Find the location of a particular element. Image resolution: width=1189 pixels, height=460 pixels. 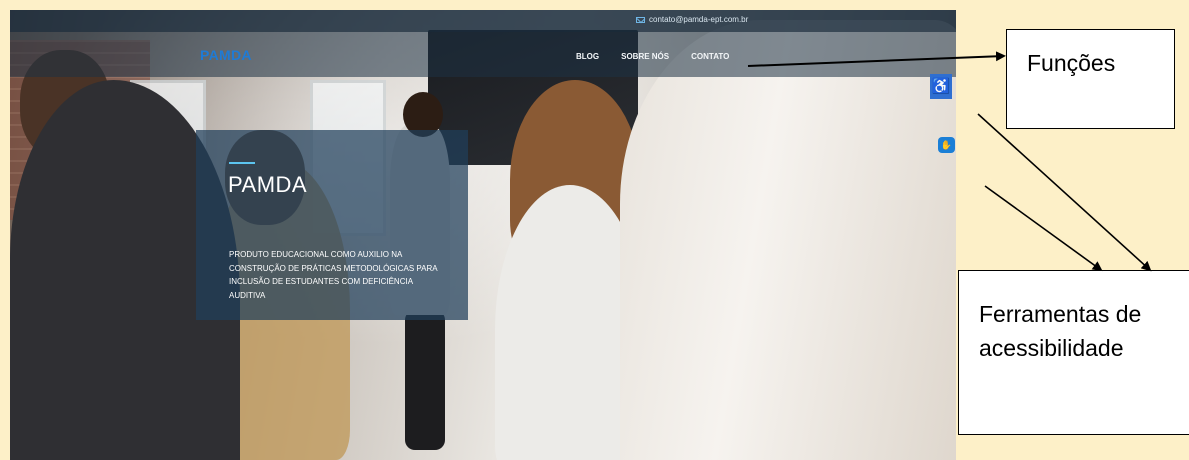

functions-callout-label: Funções is located at coordinates (1071, 63).